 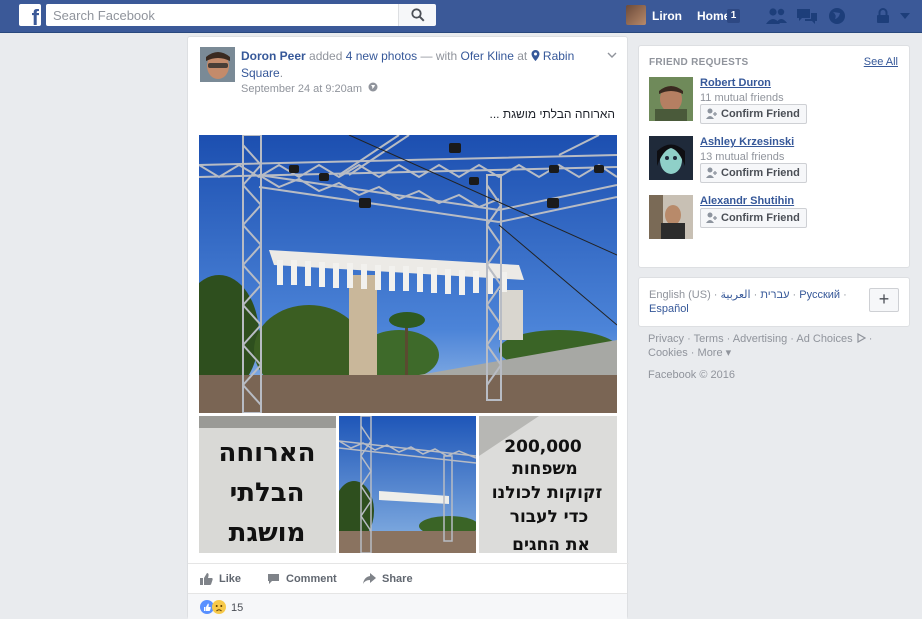 I want to click on privacy-lock-icon, so click(x=883, y=16).